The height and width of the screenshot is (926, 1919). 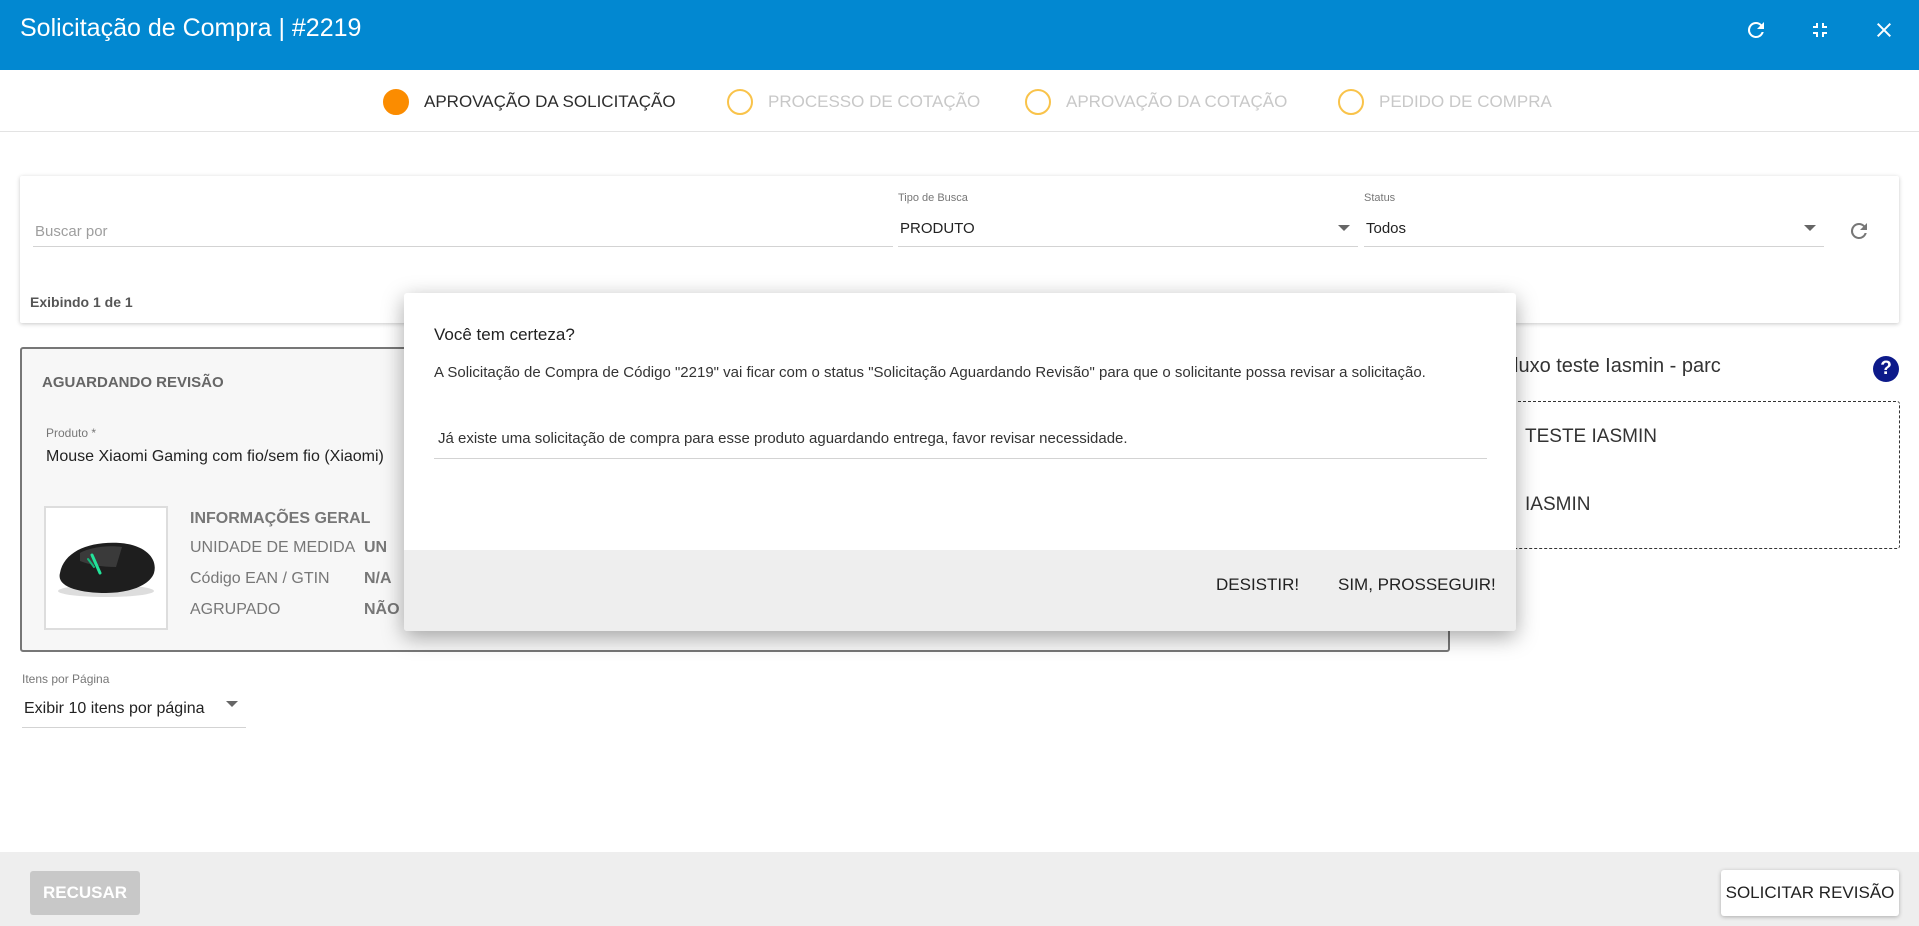 I want to click on tipo-busca-value: PRODUTO, so click(x=937, y=228).